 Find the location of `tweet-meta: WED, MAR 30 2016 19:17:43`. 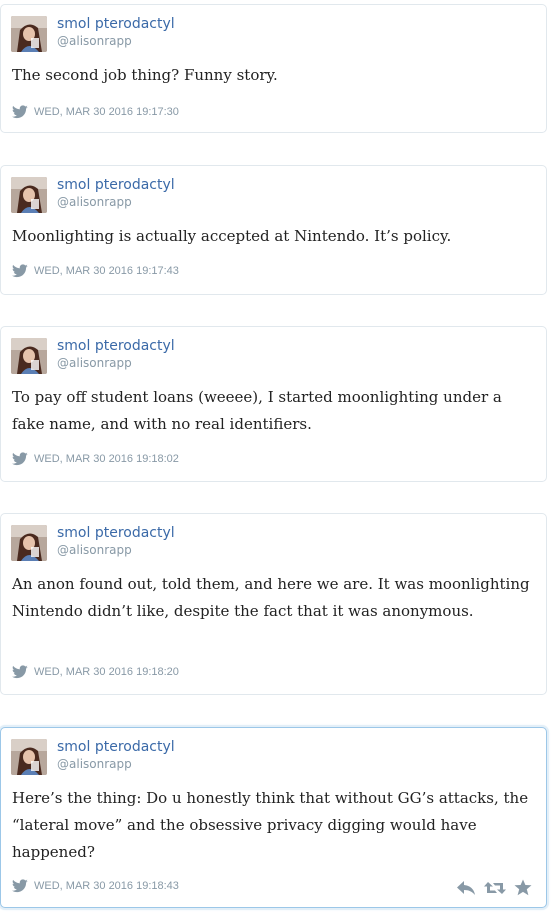

tweet-meta: WED, MAR 30 2016 19:17:43 is located at coordinates (95, 271).